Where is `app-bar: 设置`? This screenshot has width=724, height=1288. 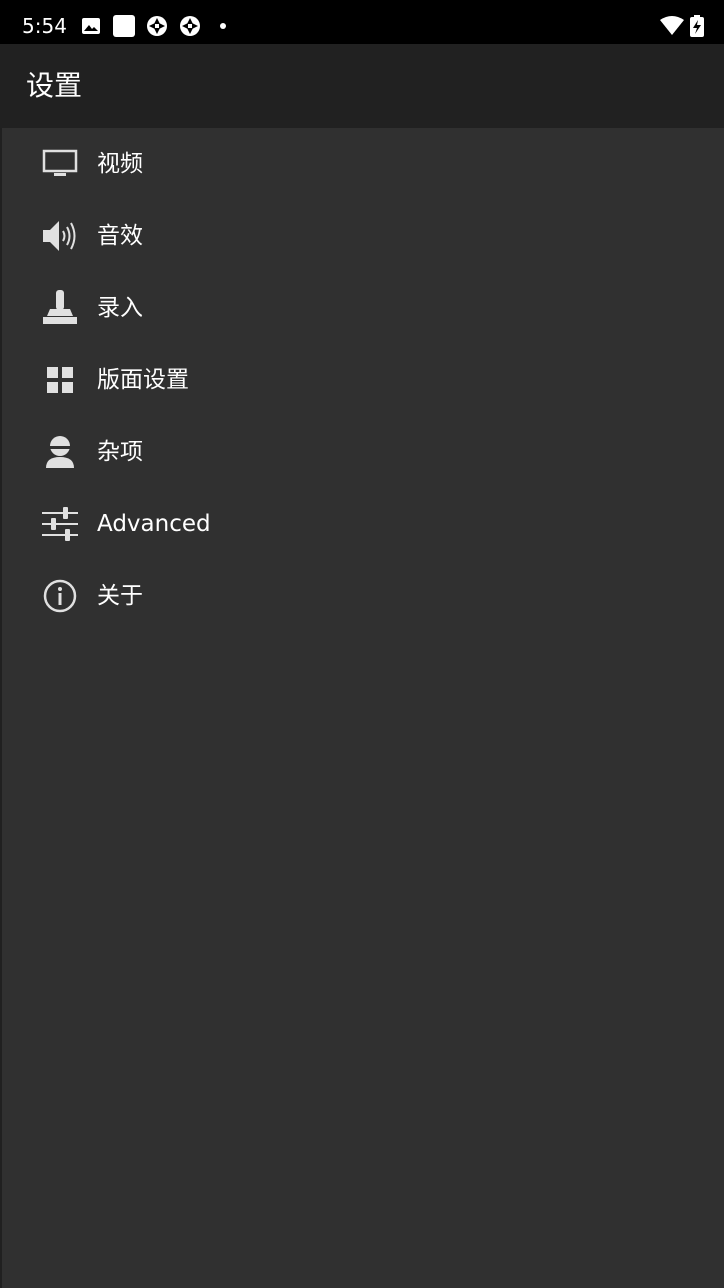
app-bar: 设置 is located at coordinates (362, 86).